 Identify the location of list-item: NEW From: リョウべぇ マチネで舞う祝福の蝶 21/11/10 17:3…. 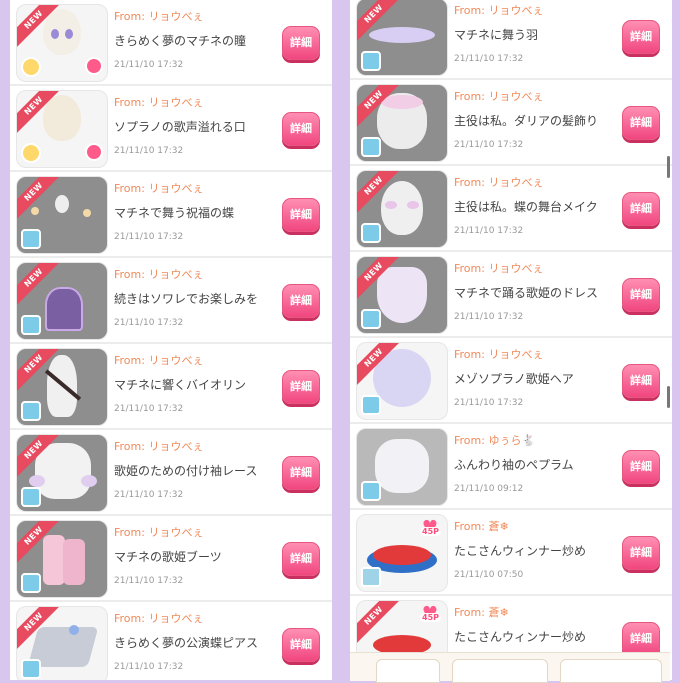
(171, 215).